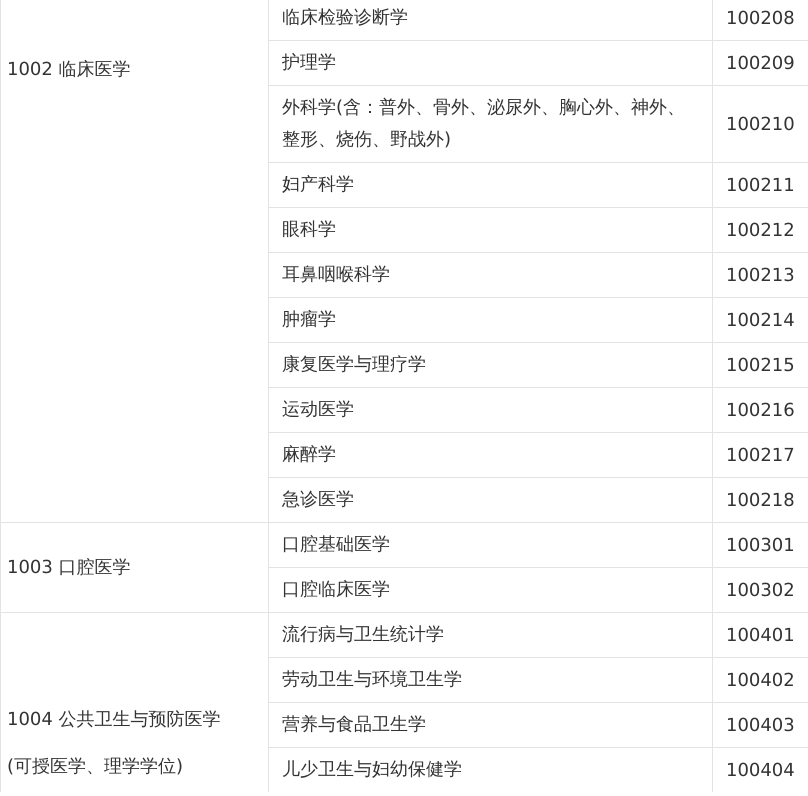  Describe the element at coordinates (318, 185) in the screenshot. I see `subject-name: 妇产科学` at that location.